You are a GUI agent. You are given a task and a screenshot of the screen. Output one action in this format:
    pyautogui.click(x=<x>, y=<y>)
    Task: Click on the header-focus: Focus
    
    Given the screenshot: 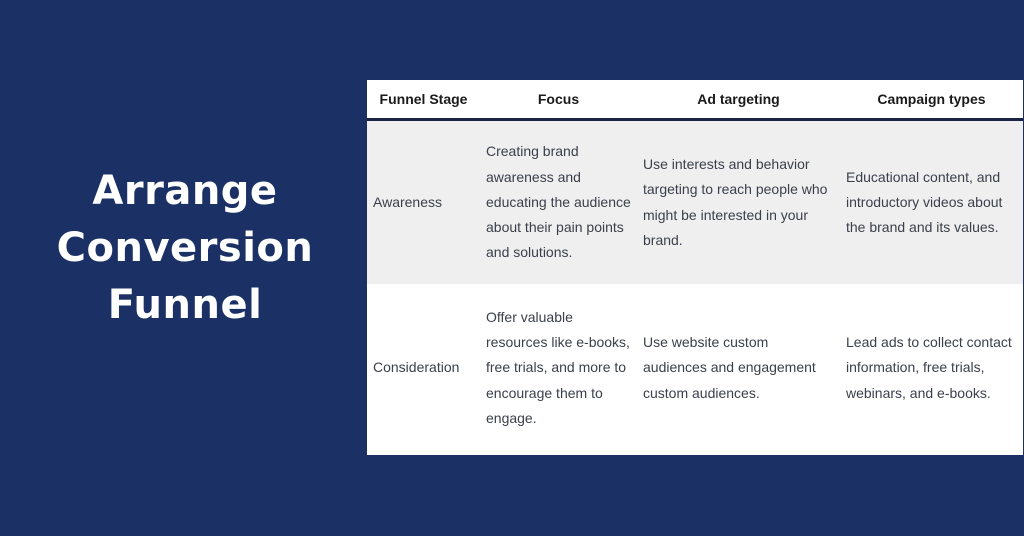 What is the action you would take?
    pyautogui.click(x=558, y=100)
    